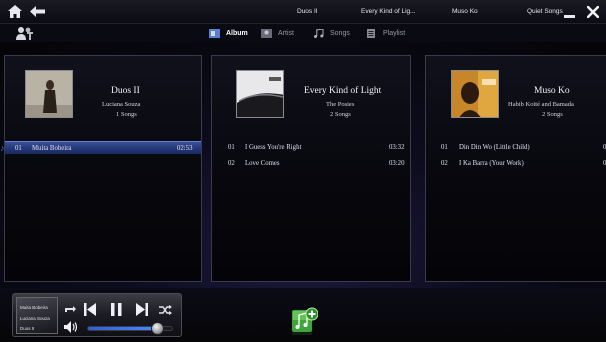  I want to click on album-title: Duos II, so click(125, 91).